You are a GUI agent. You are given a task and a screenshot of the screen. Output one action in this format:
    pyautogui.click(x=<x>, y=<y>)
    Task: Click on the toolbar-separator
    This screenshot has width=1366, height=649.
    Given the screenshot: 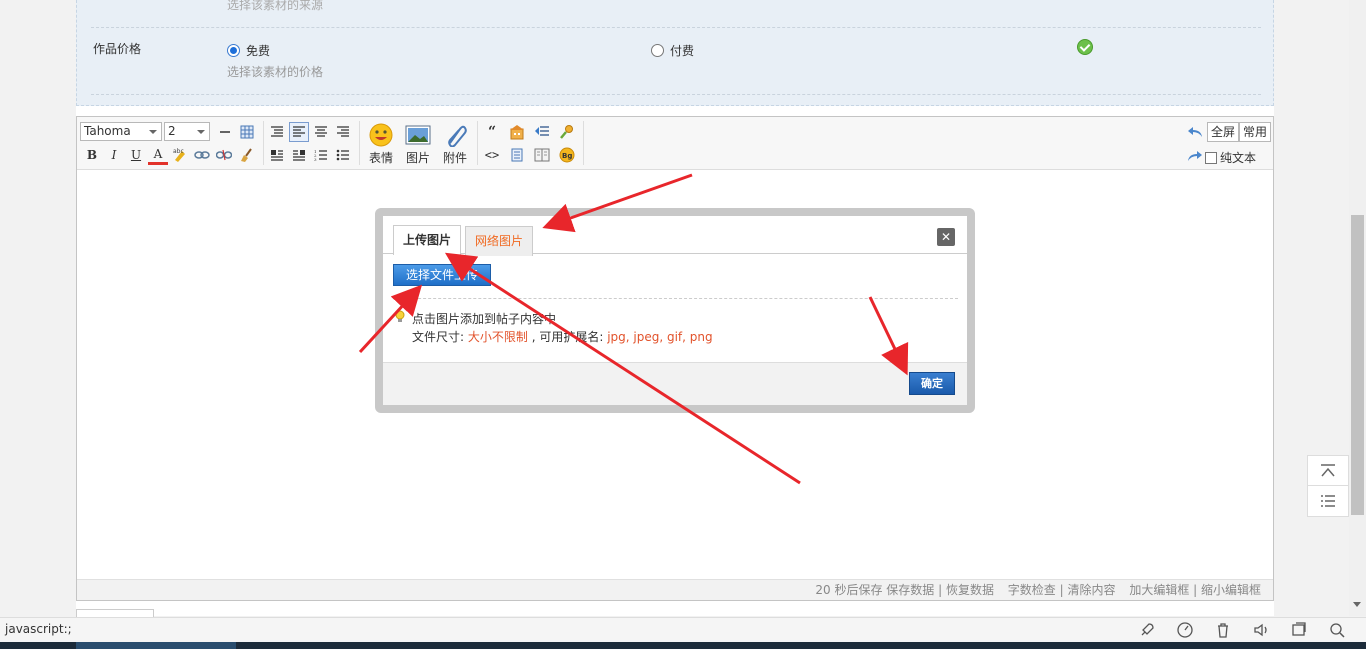 What is the action you would take?
    pyautogui.click(x=263, y=143)
    